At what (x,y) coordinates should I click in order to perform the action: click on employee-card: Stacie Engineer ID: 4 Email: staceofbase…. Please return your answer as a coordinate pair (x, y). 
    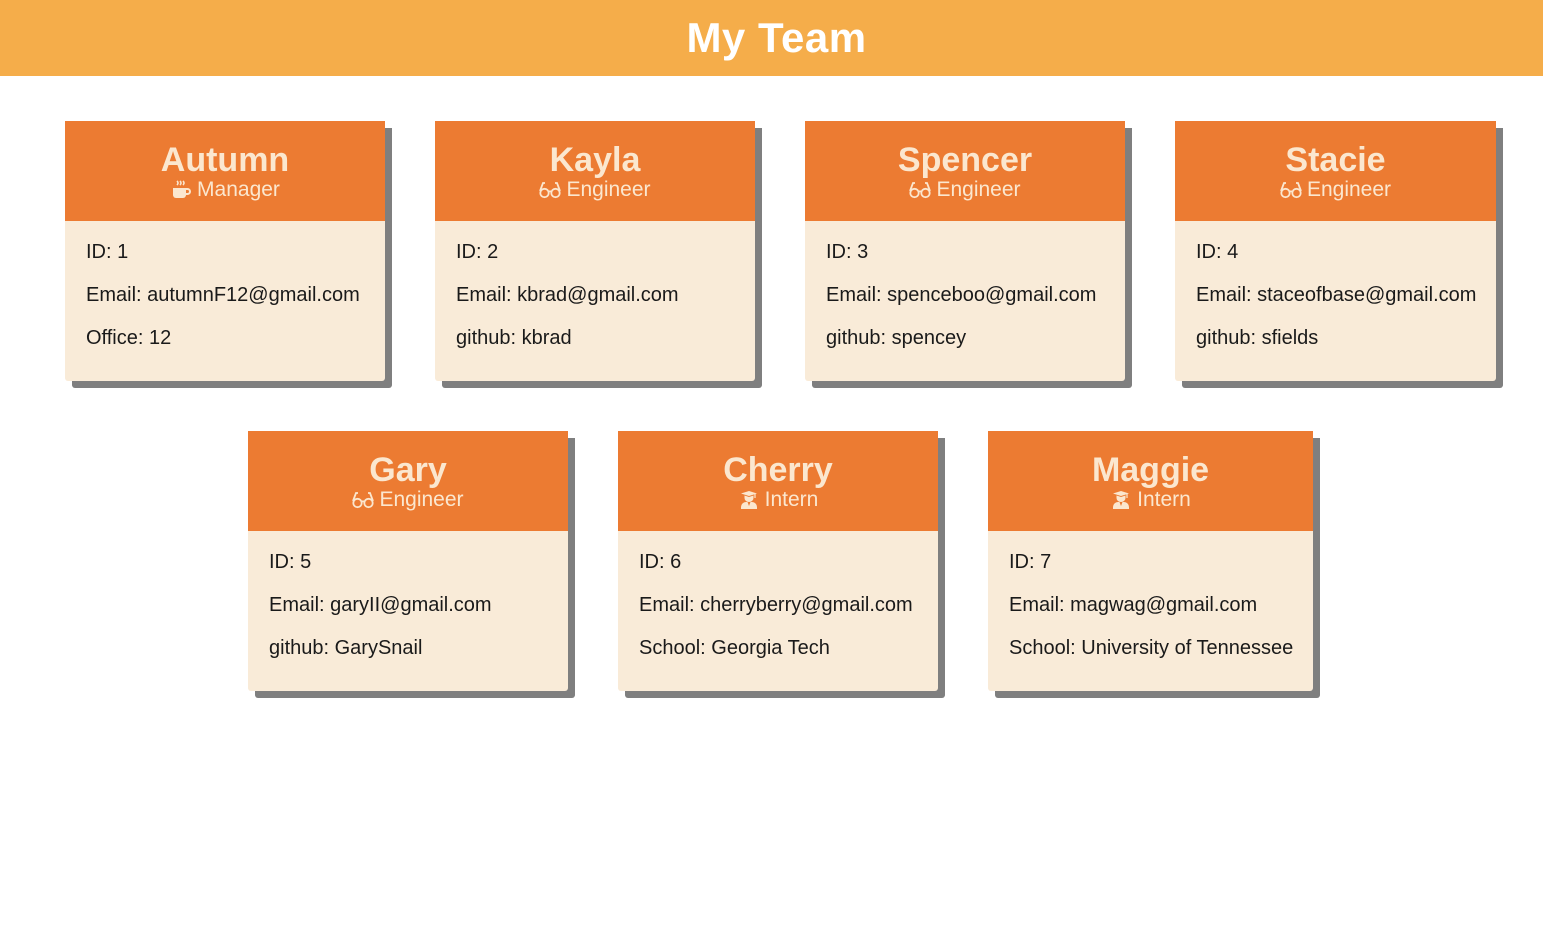
    Looking at the image, I should click on (1335, 251).